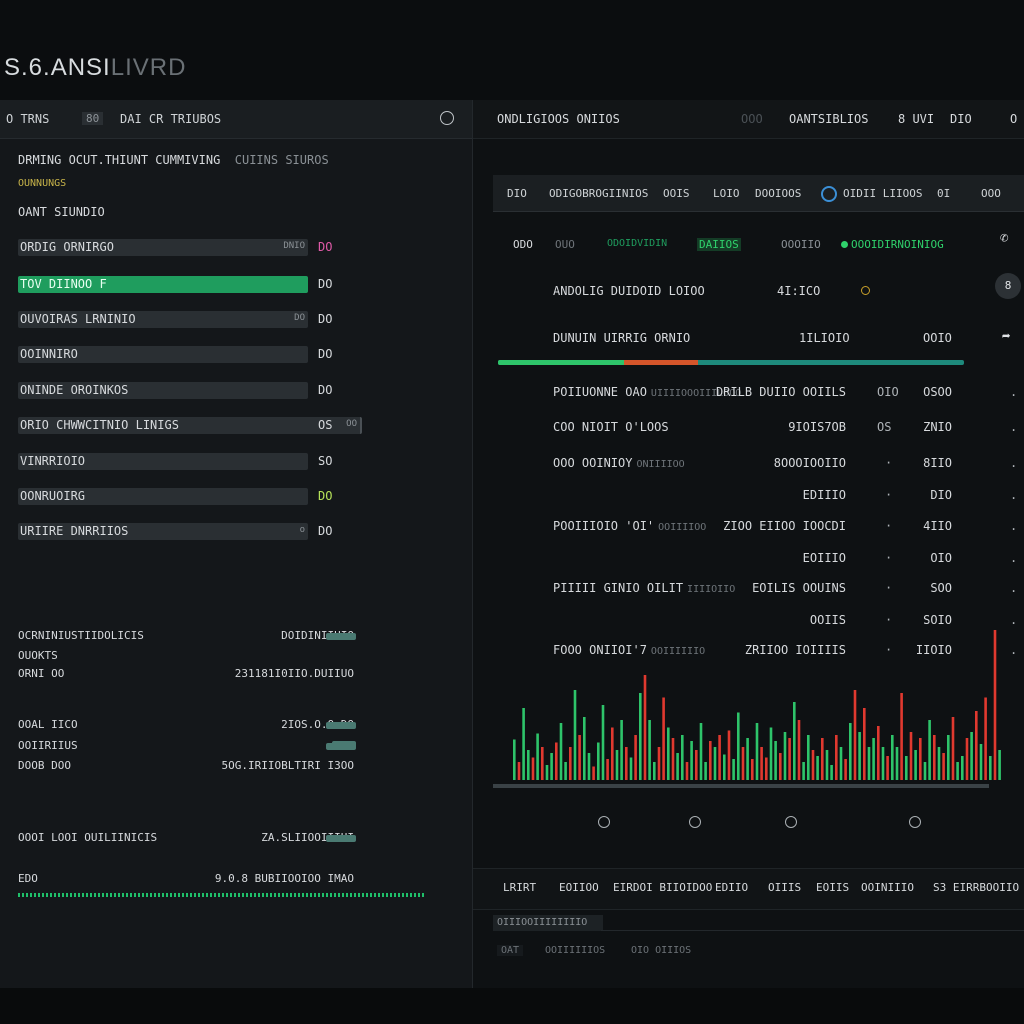 Image resolution: width=1024 pixels, height=1024 pixels. I want to click on filter-0: ODO, so click(523, 244).